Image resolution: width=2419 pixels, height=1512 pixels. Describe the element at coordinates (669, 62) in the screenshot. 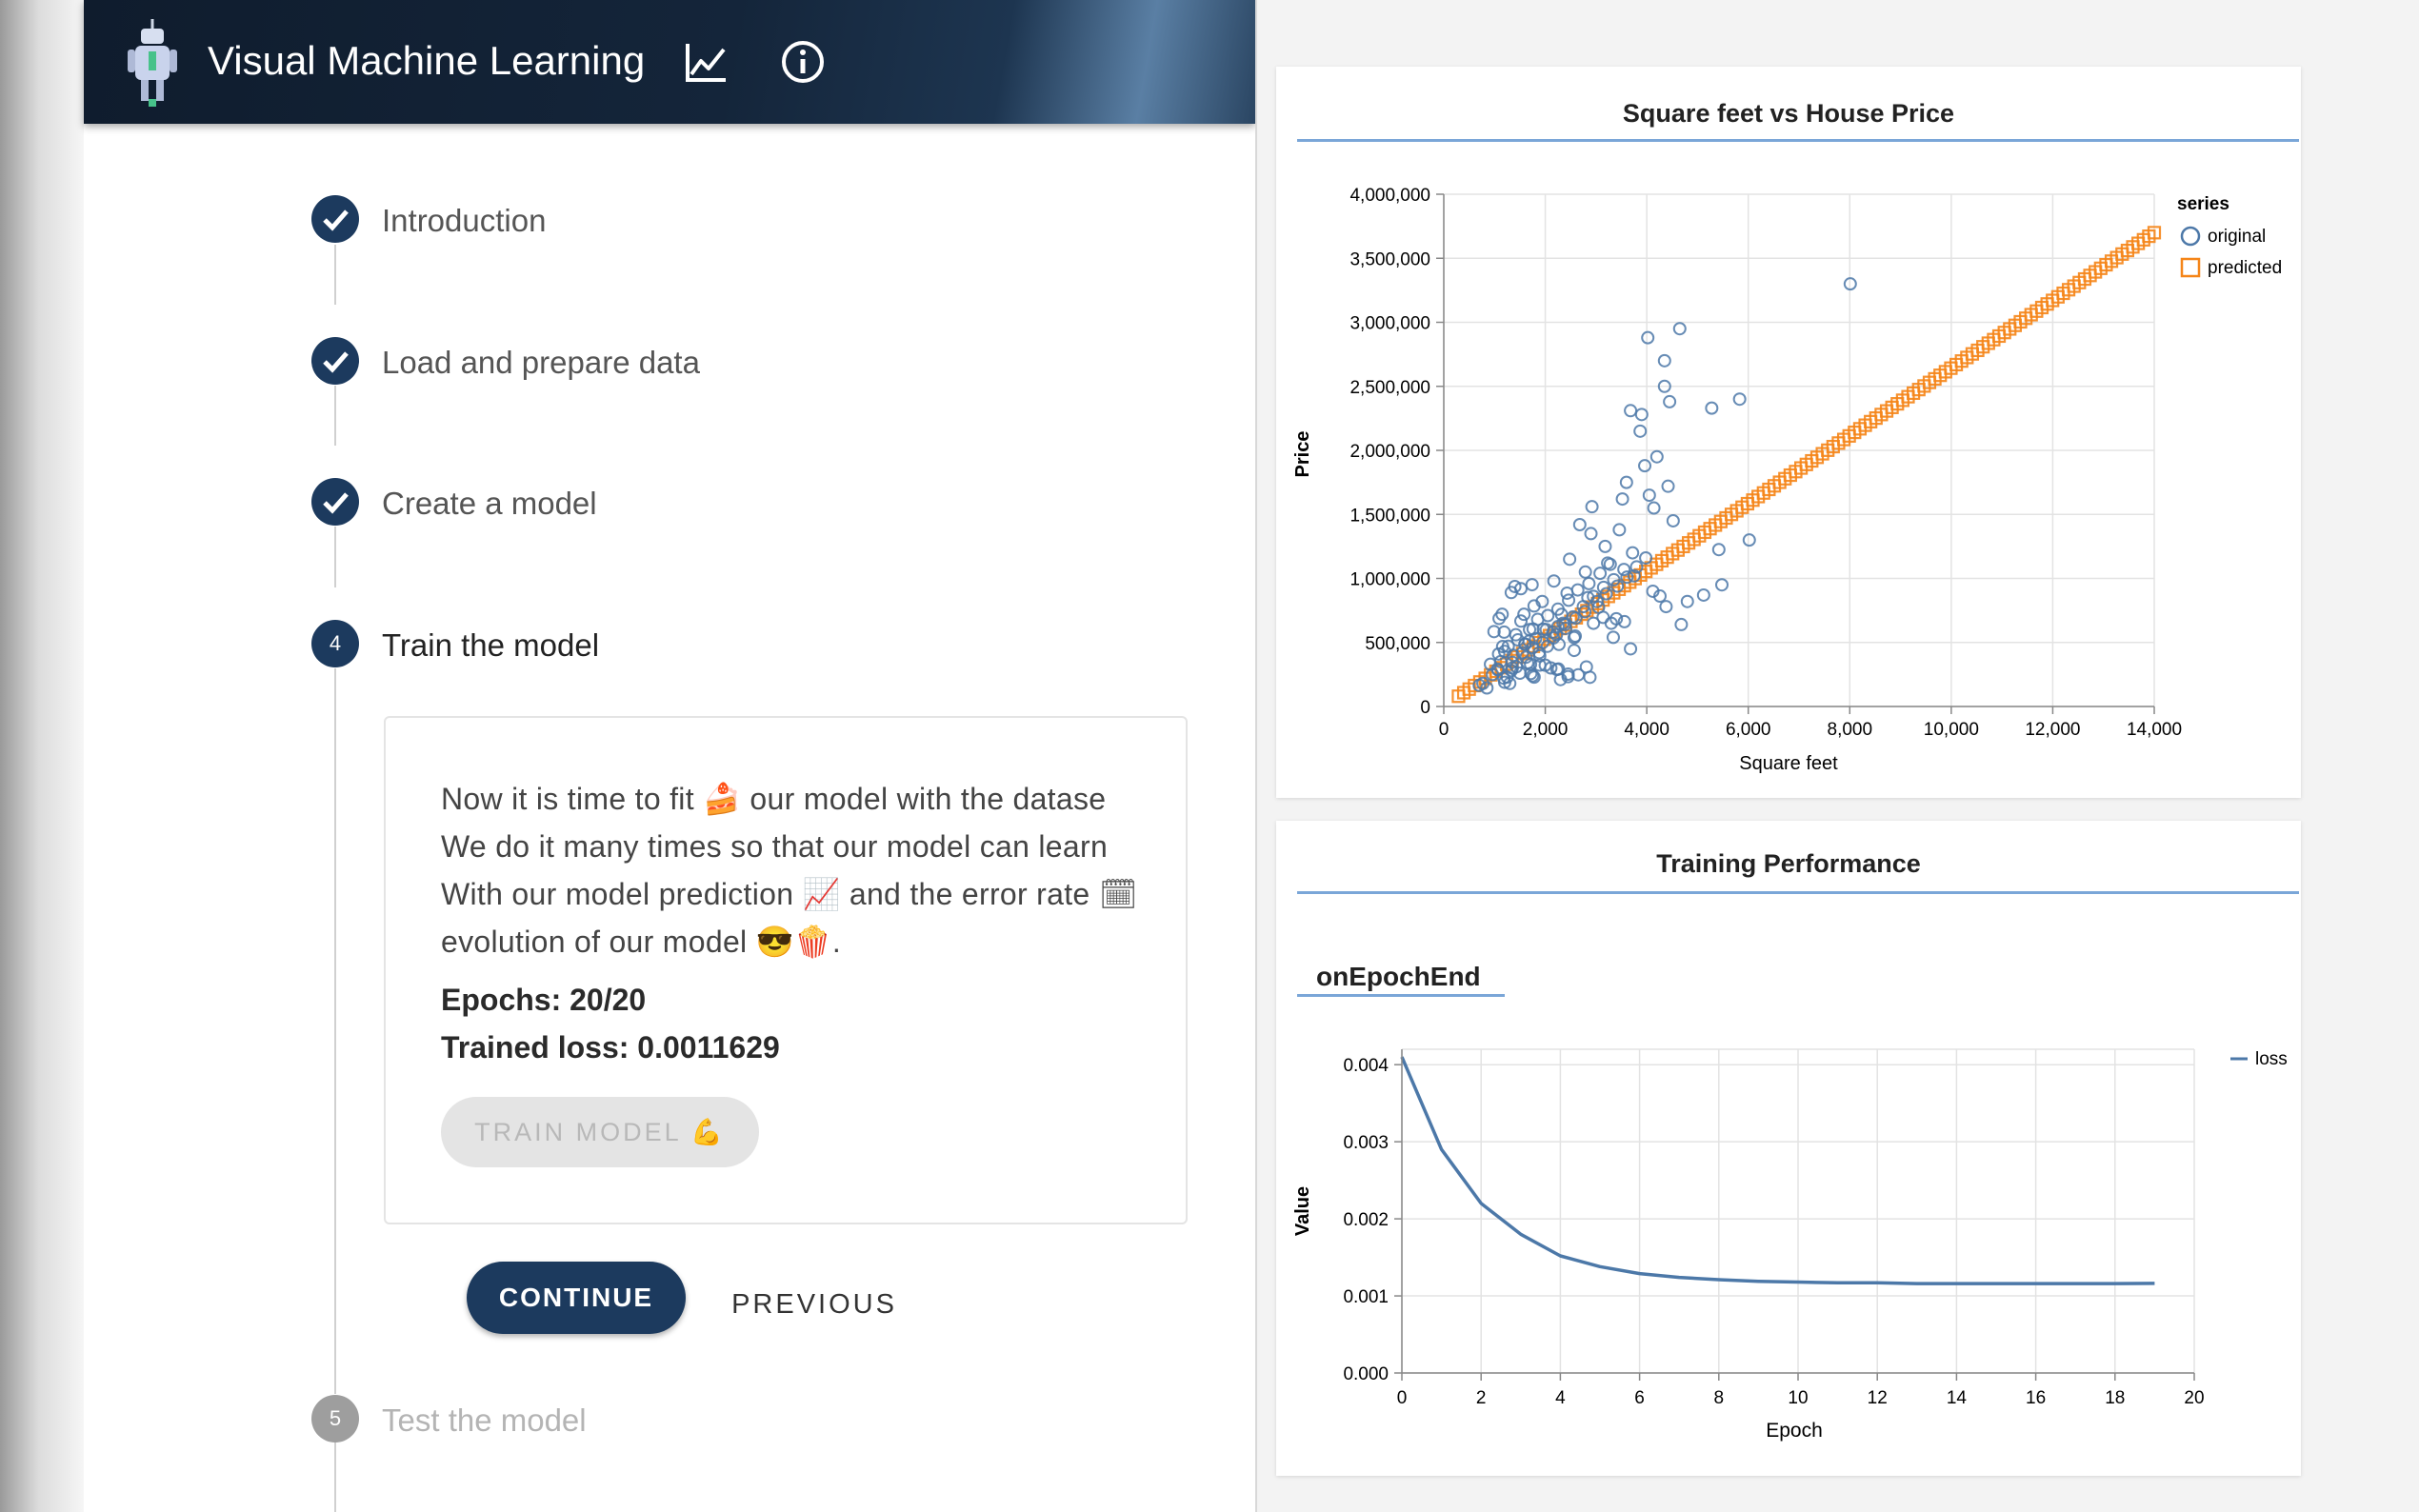

I see `app-bar: Visual Machine Learning` at that location.